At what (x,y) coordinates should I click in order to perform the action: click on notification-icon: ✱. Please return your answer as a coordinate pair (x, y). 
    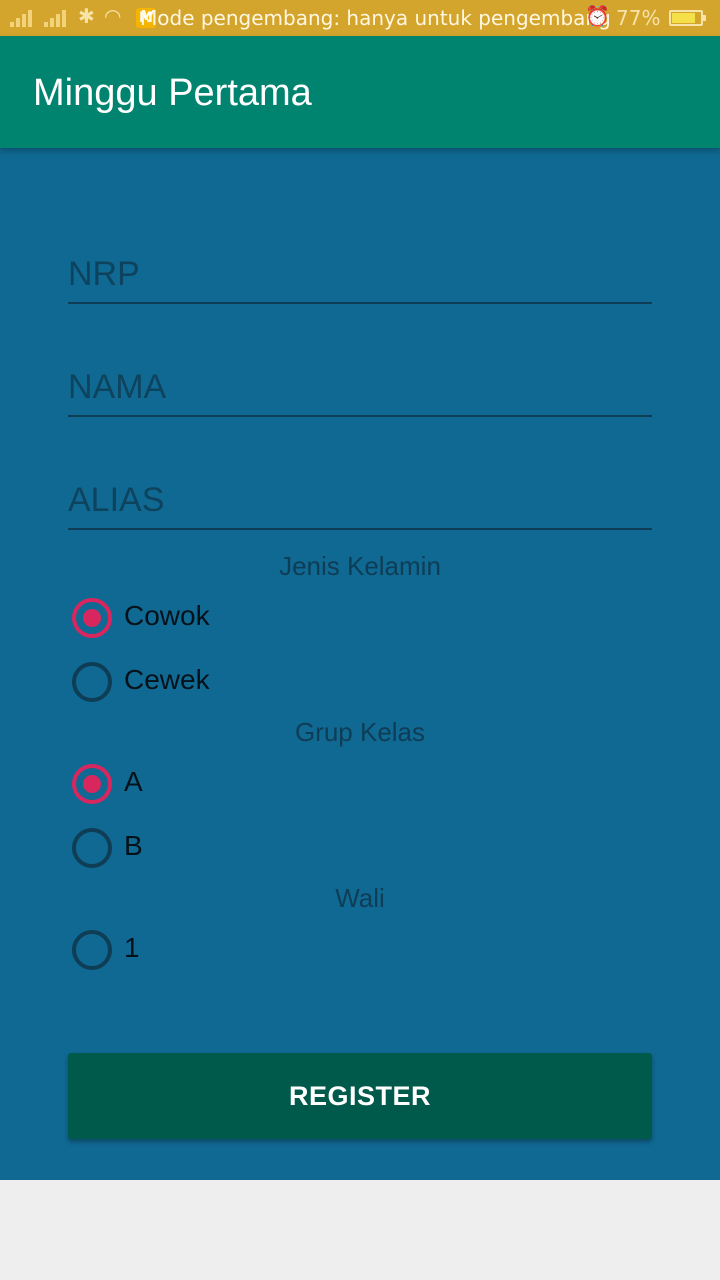
    Looking at the image, I should click on (86, 16).